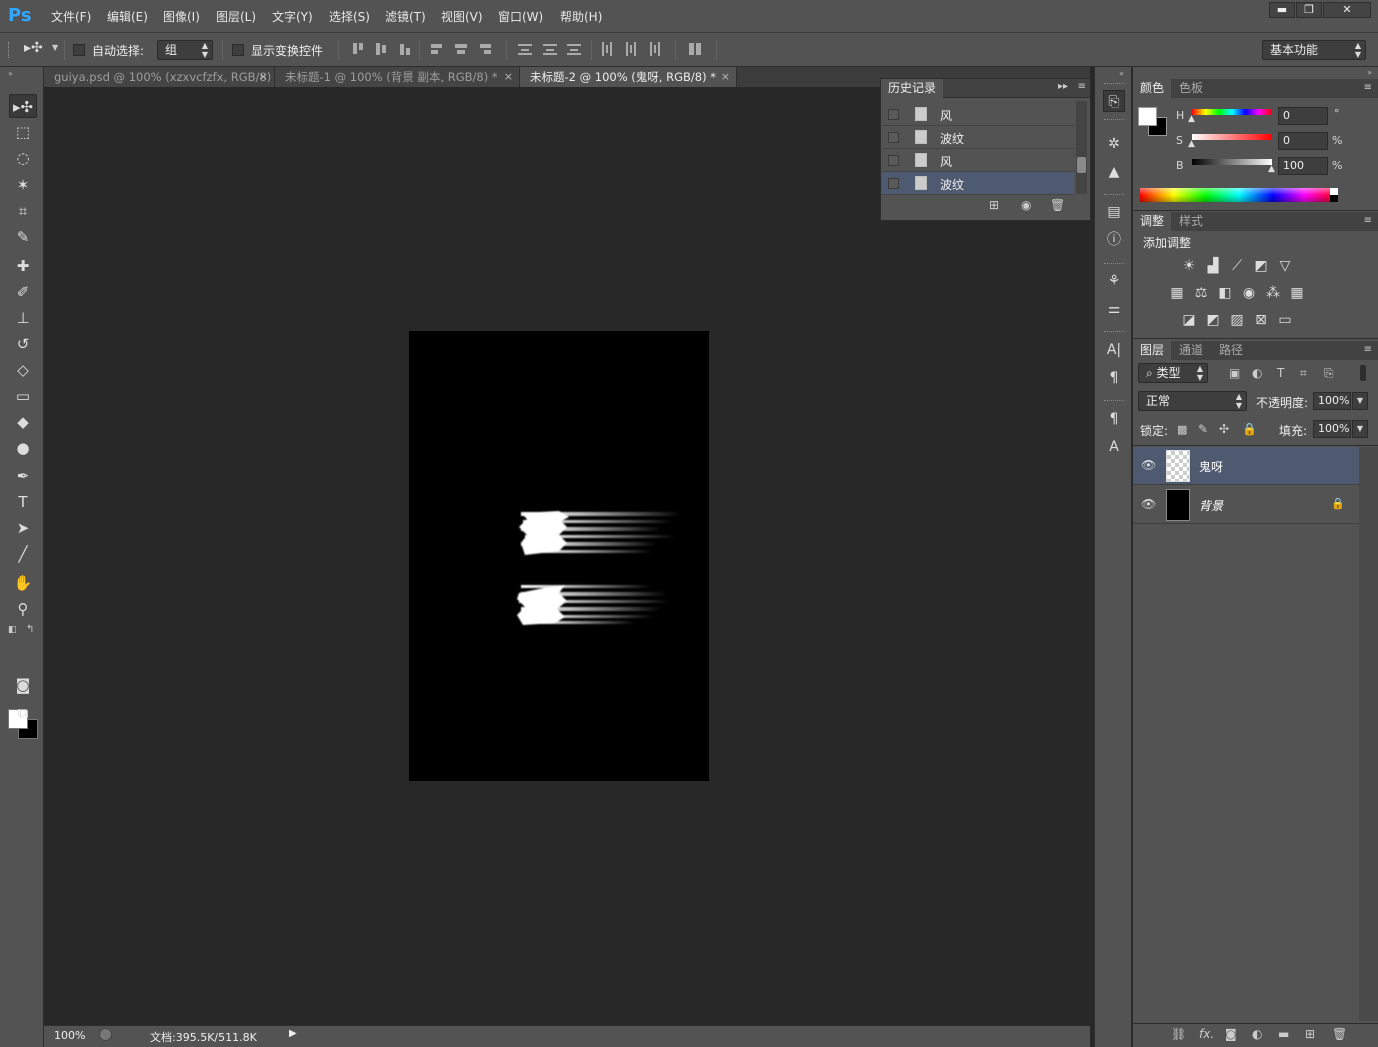  I want to click on foreground-color-swatch, so click(1147, 116).